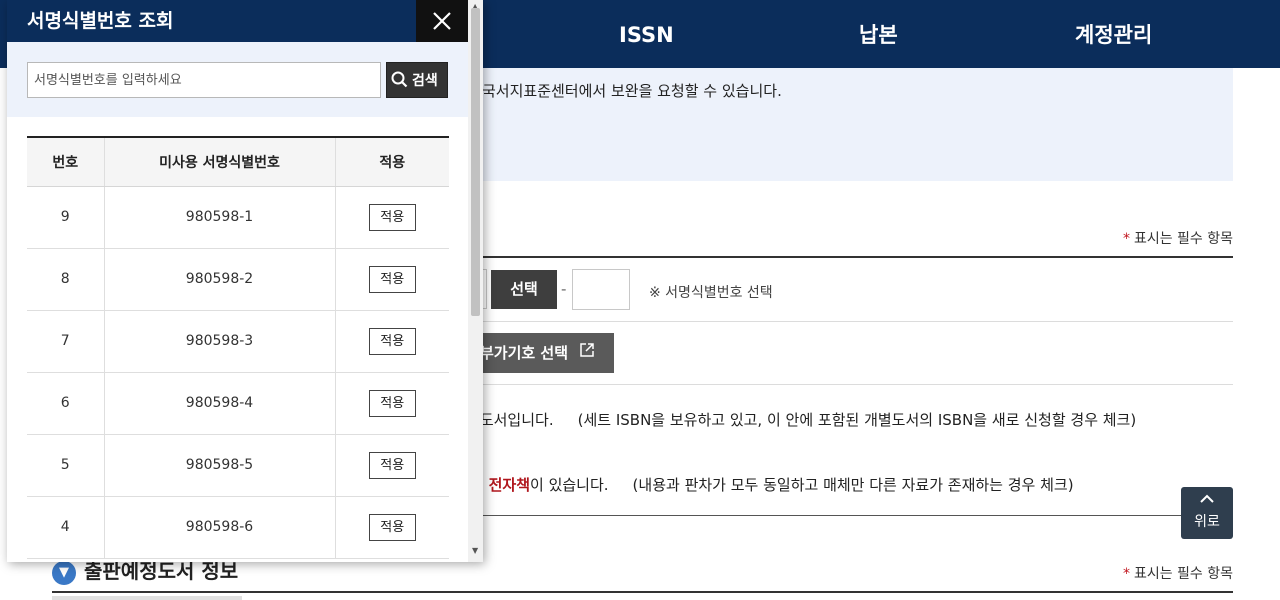  What do you see at coordinates (204, 80) in the screenshot?
I see `search-input` at bounding box center [204, 80].